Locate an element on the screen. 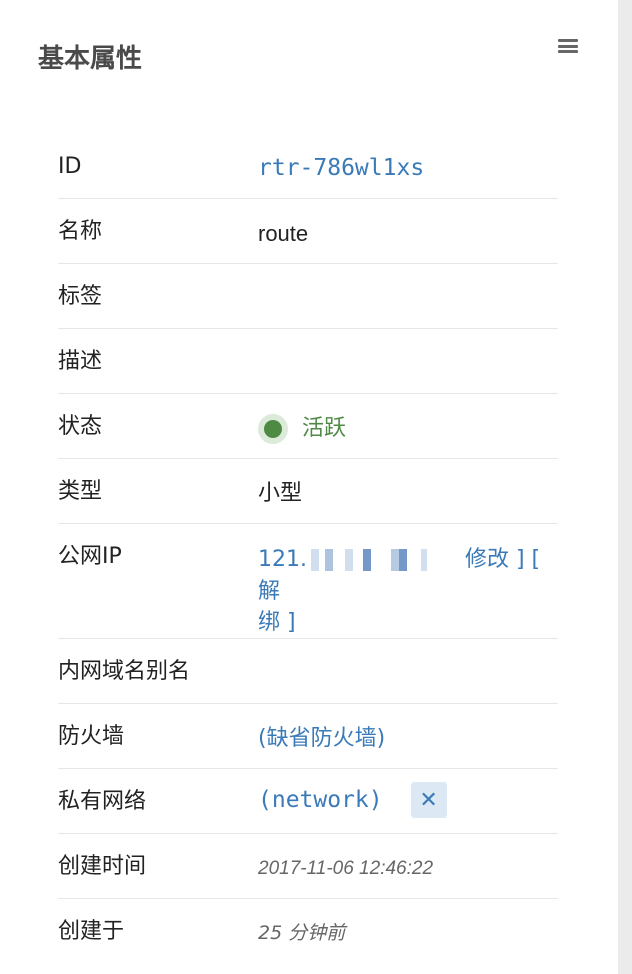 Image resolution: width=632 pixels, height=974 pixels. id-value: rtr-786wl1xs is located at coordinates (408, 168).